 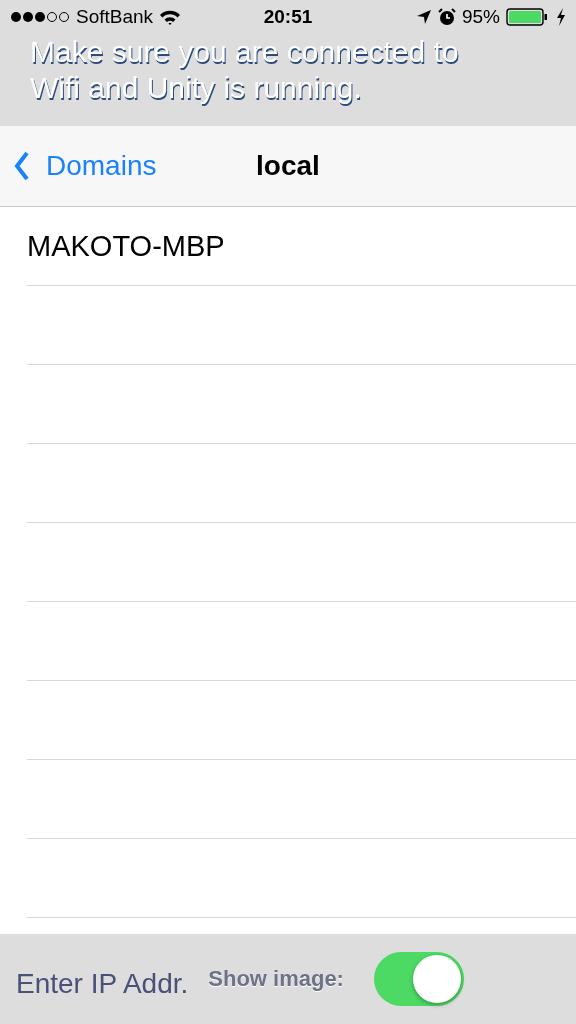 I want to click on back-button: Domains, so click(x=78, y=166).